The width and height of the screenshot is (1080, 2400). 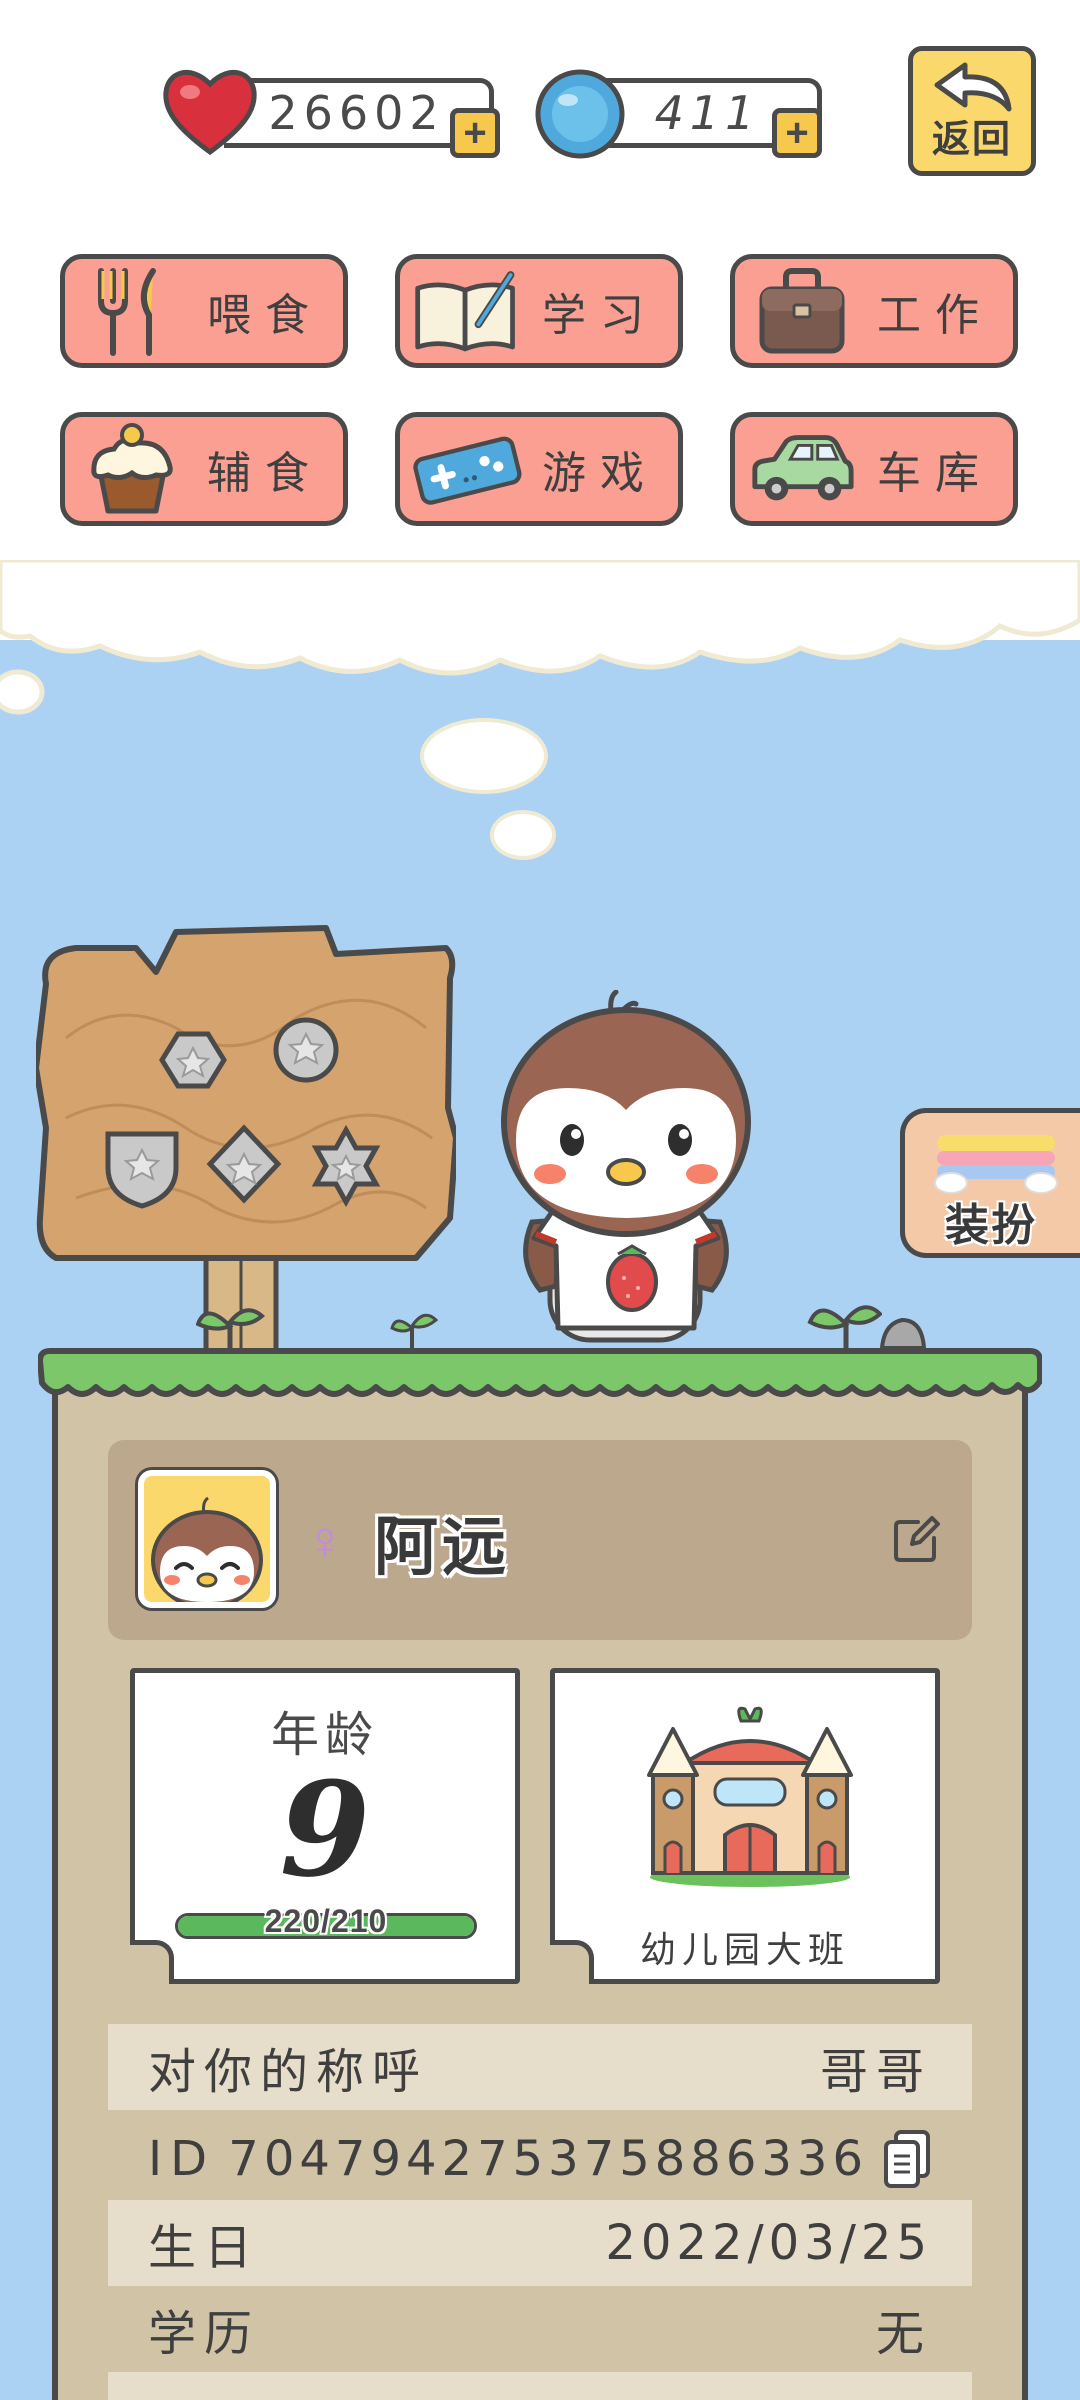 I want to click on id-label: ID, so click(x=182, y=2159).